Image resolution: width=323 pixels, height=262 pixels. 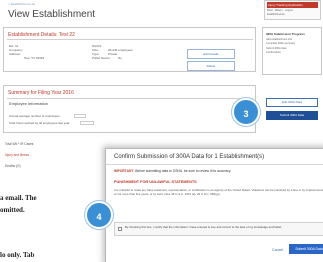 I want to click on detail-value: Test, TX 33333, so click(x=34, y=58).